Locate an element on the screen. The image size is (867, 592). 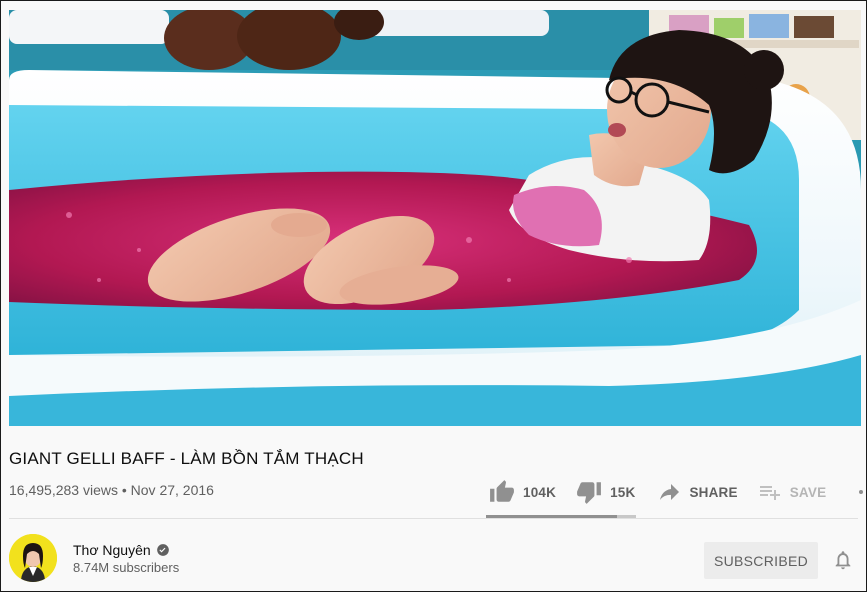
notification-bell-button is located at coordinates (843, 560).